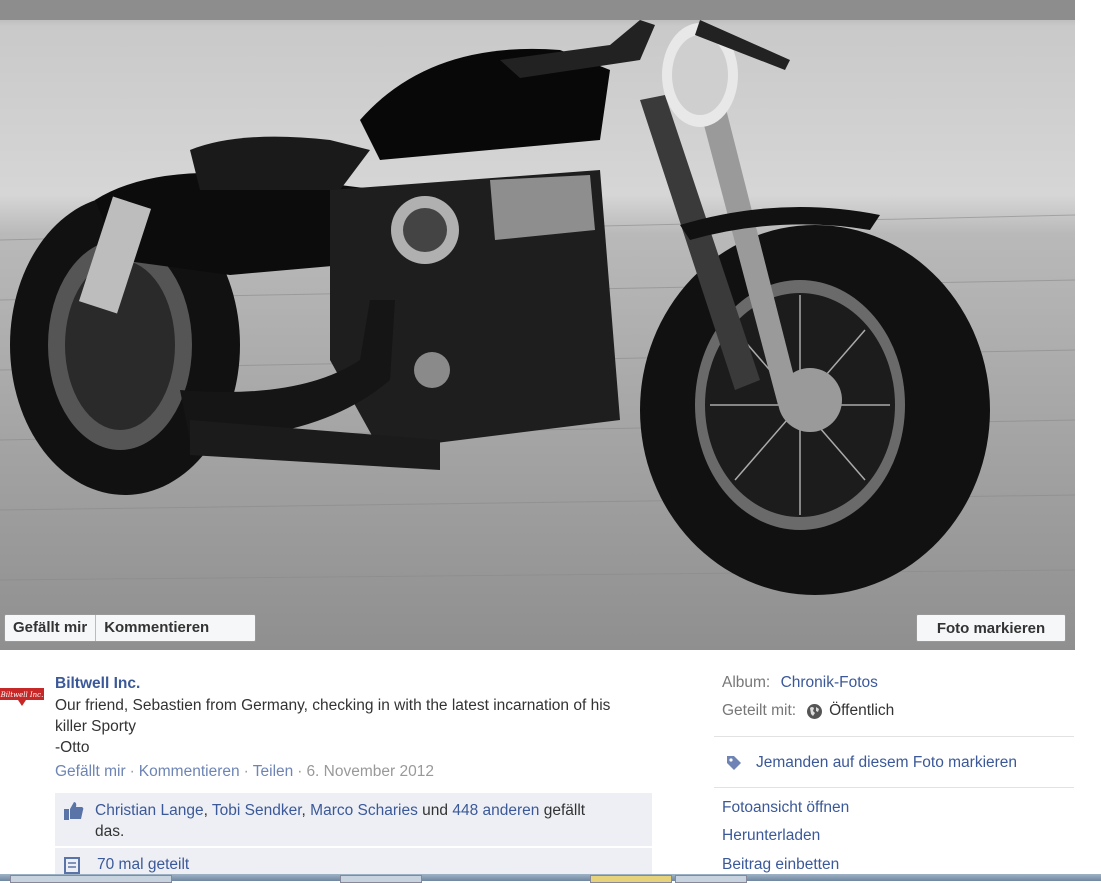  What do you see at coordinates (149, 810) in the screenshot?
I see `liker-link: Christian Lange` at bounding box center [149, 810].